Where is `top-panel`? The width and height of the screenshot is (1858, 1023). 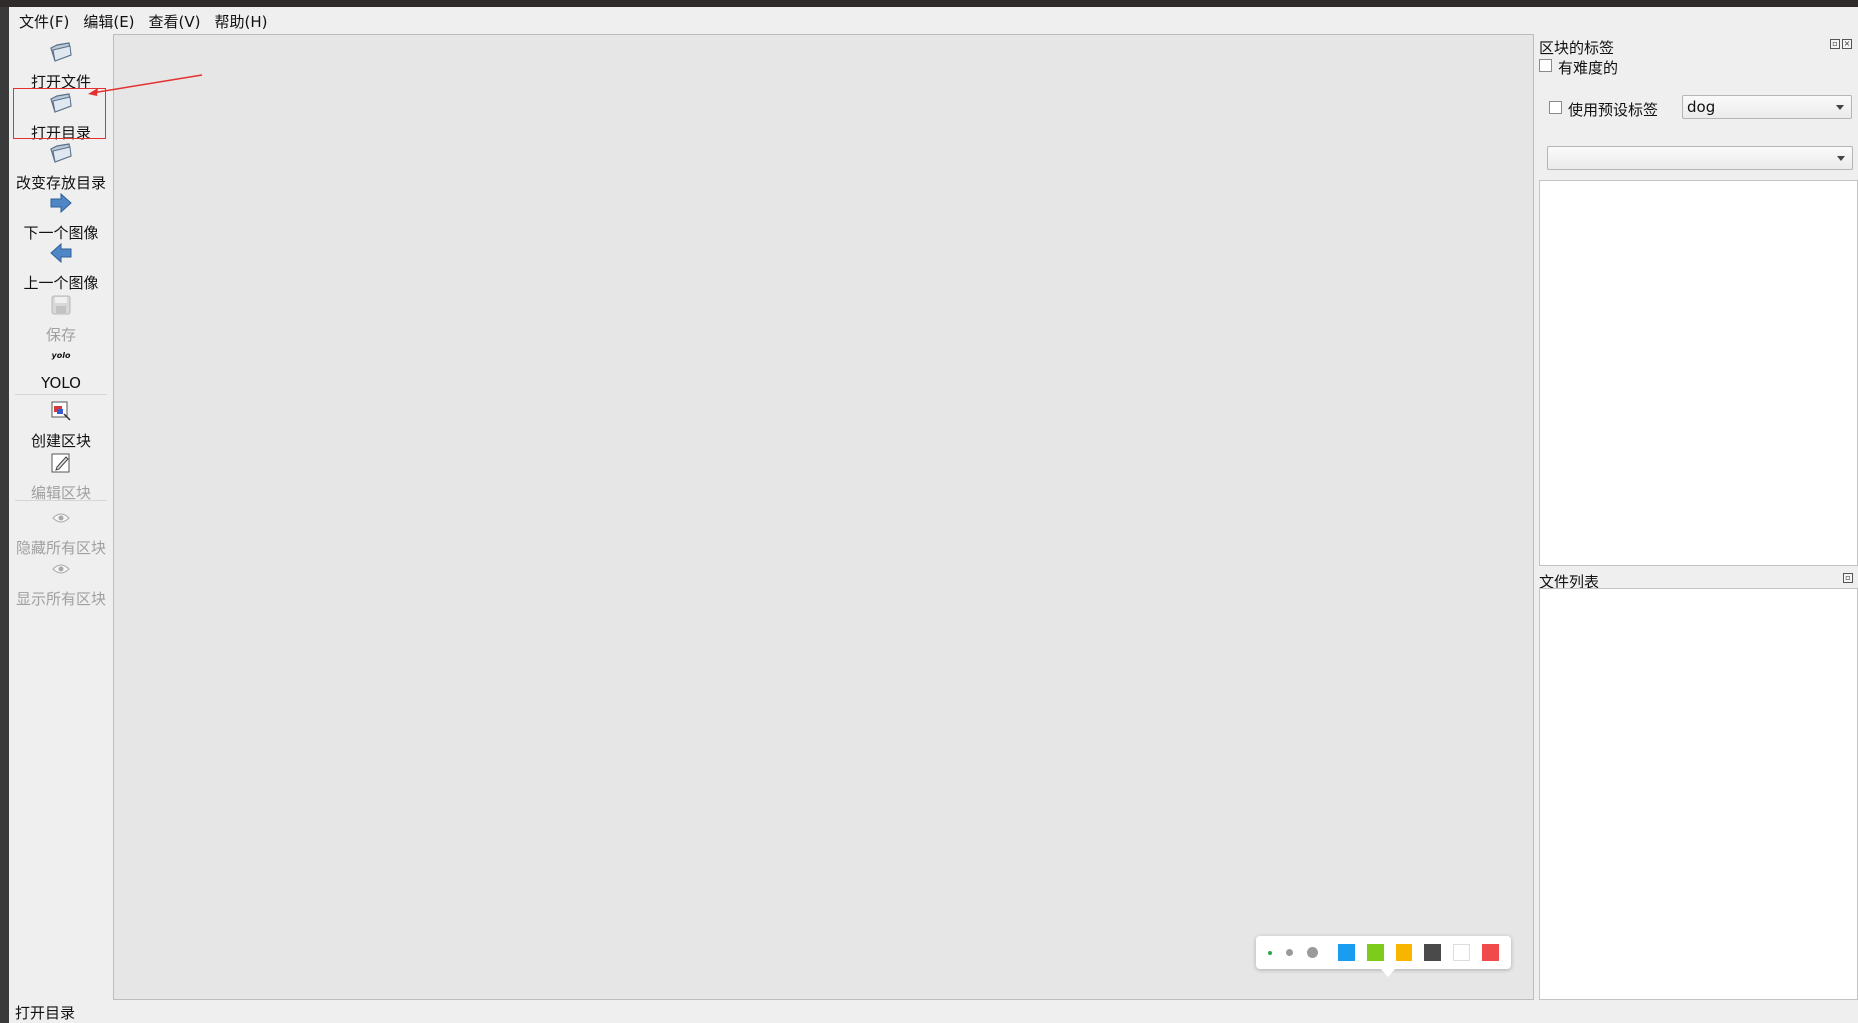
top-panel is located at coordinates (929, 3).